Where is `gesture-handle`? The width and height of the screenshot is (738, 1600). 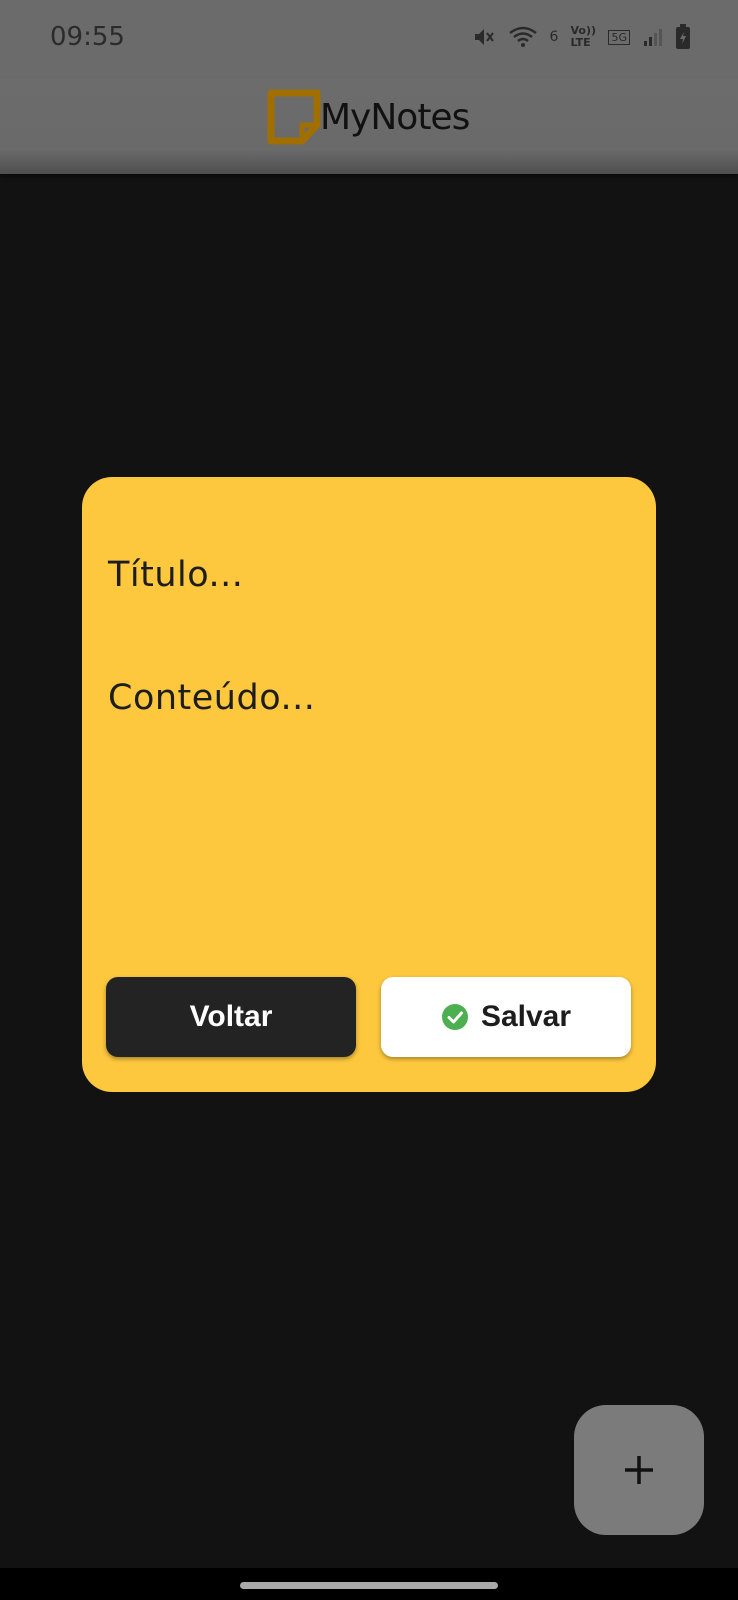
gesture-handle is located at coordinates (369, 1585).